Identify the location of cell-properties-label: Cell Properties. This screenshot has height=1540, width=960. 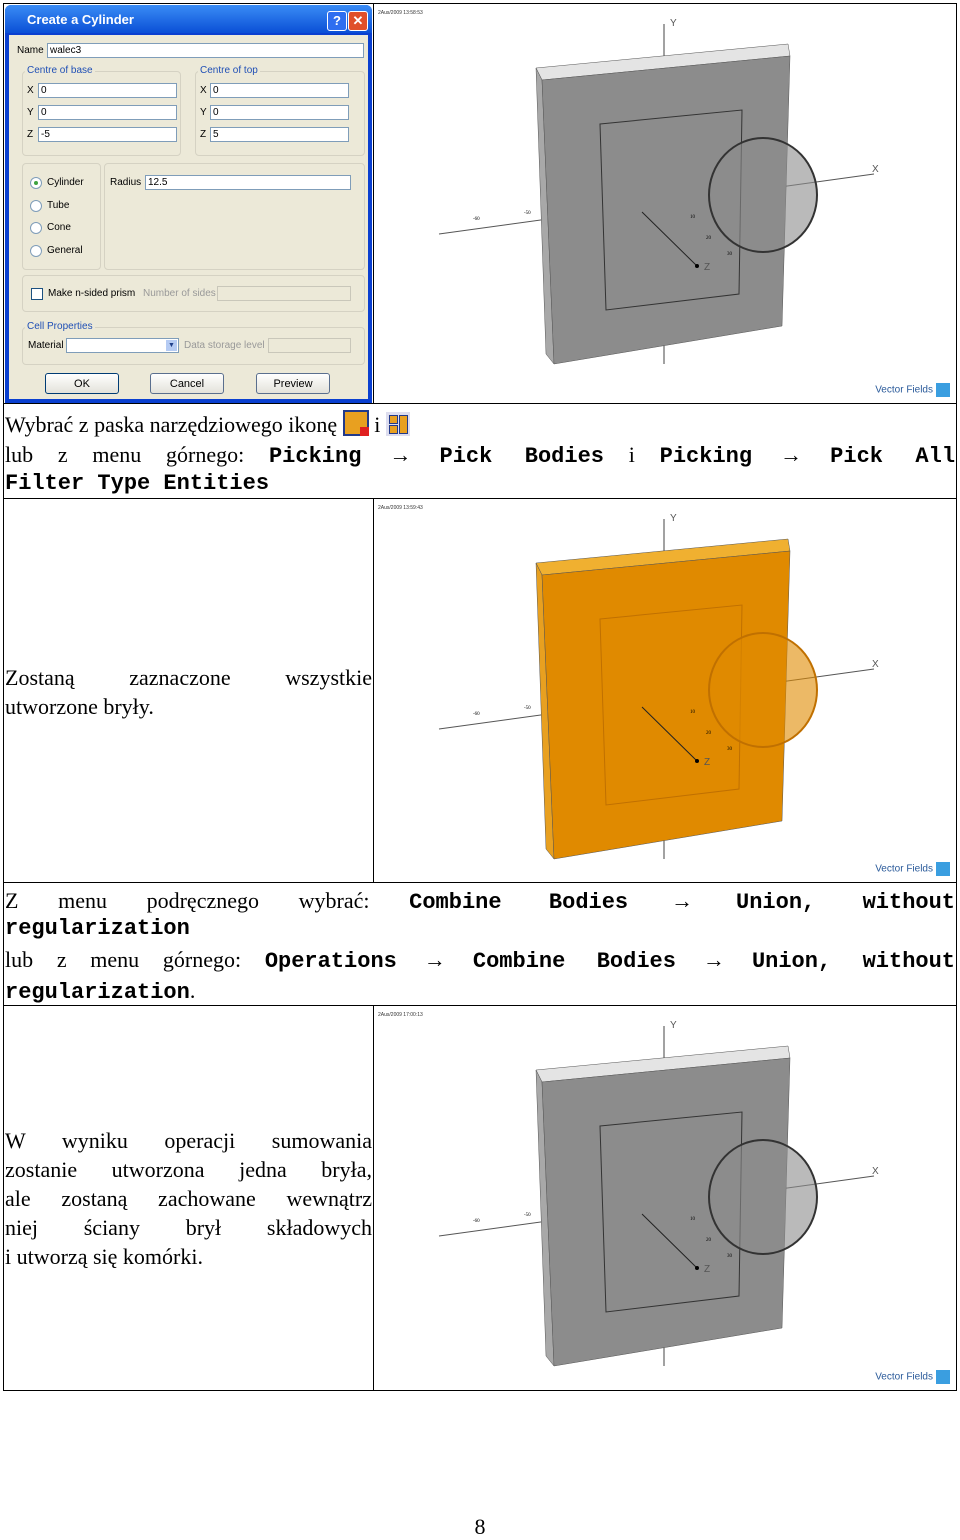
(60, 326).